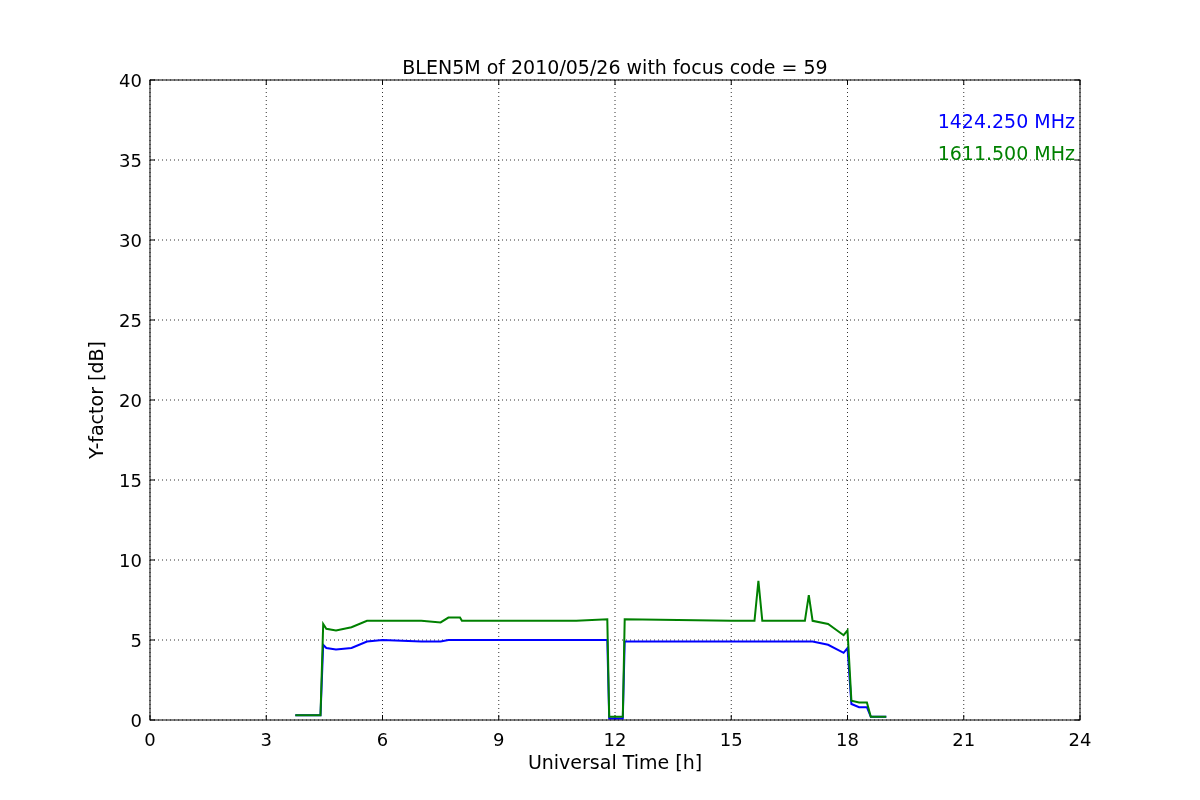 The width and height of the screenshot is (1200, 800). Describe the element at coordinates (964, 739) in the screenshot. I see `x-tick-label: 21` at that location.